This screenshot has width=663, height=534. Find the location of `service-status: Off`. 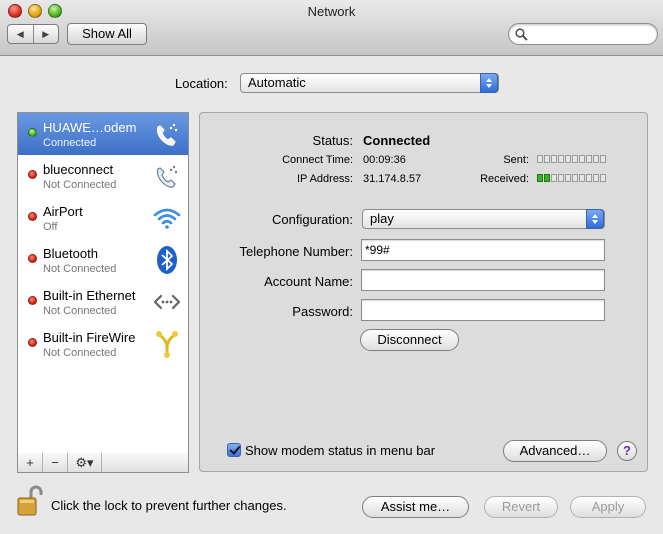

service-status: Off is located at coordinates (50, 227).